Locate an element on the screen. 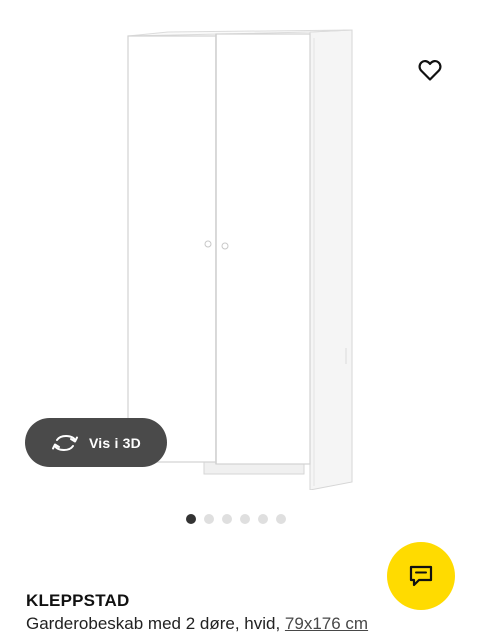  chat-bubble-icon is located at coordinates (421, 576).